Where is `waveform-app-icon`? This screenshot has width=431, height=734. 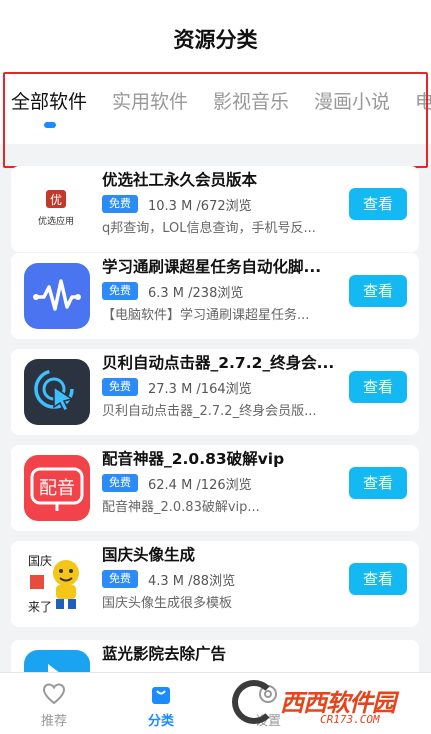
waveform-app-icon is located at coordinates (57, 296).